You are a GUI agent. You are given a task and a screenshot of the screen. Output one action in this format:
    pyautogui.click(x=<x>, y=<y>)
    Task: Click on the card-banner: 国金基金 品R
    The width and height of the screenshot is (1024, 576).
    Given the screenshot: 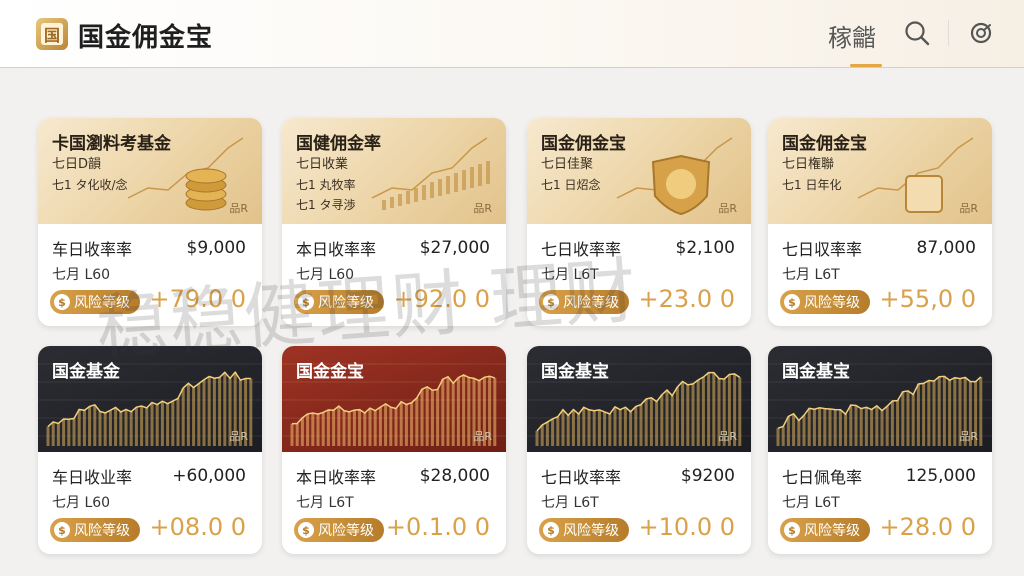 What is the action you would take?
    pyautogui.click(x=150, y=399)
    